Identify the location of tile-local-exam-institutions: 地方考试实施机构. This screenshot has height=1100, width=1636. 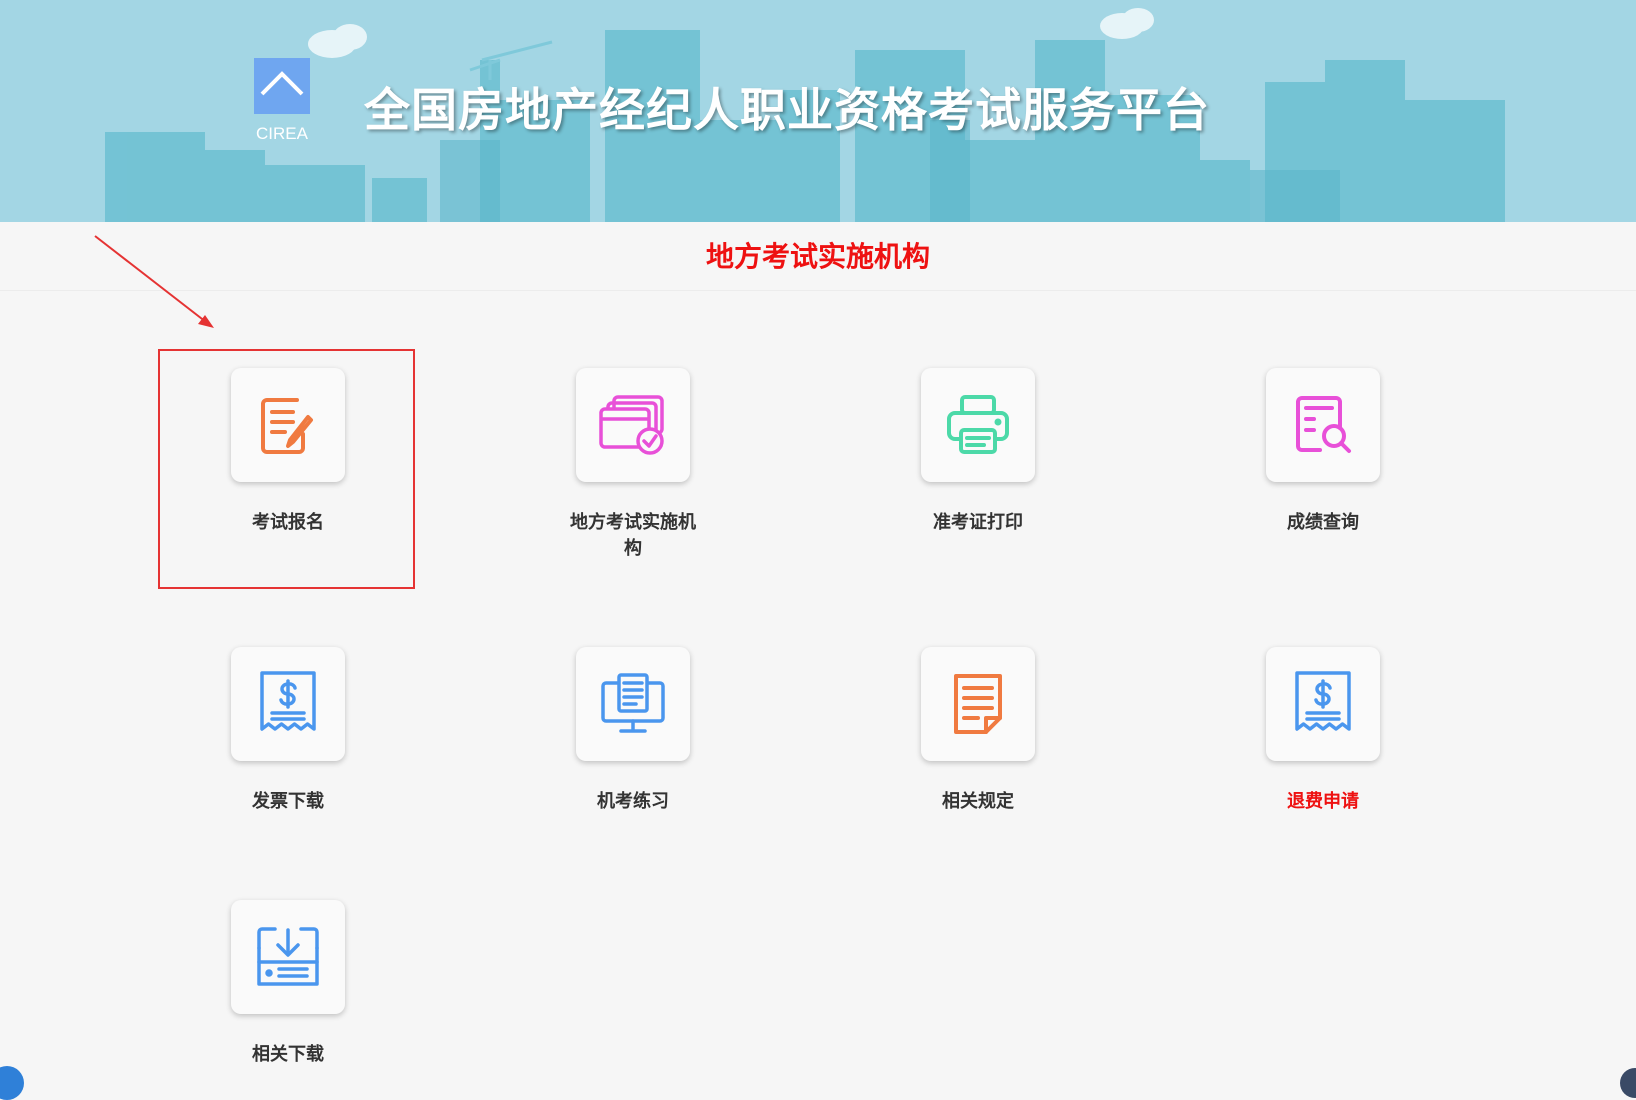
(633, 465).